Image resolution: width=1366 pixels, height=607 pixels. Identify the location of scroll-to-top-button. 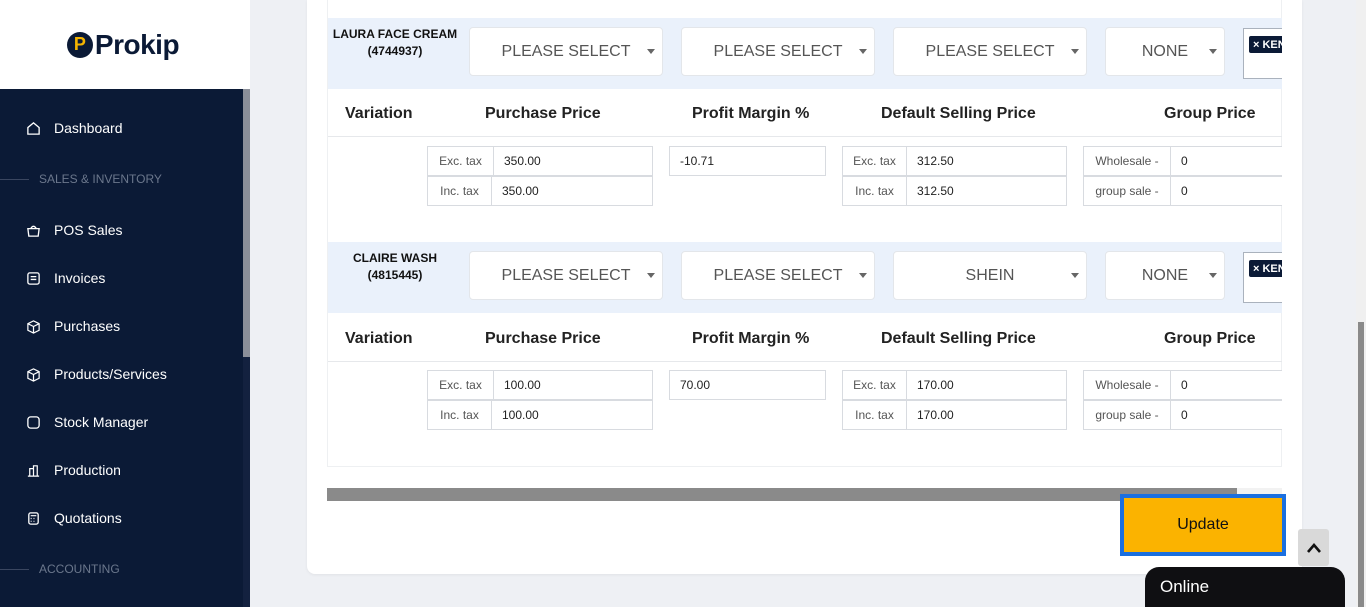
(1313, 547).